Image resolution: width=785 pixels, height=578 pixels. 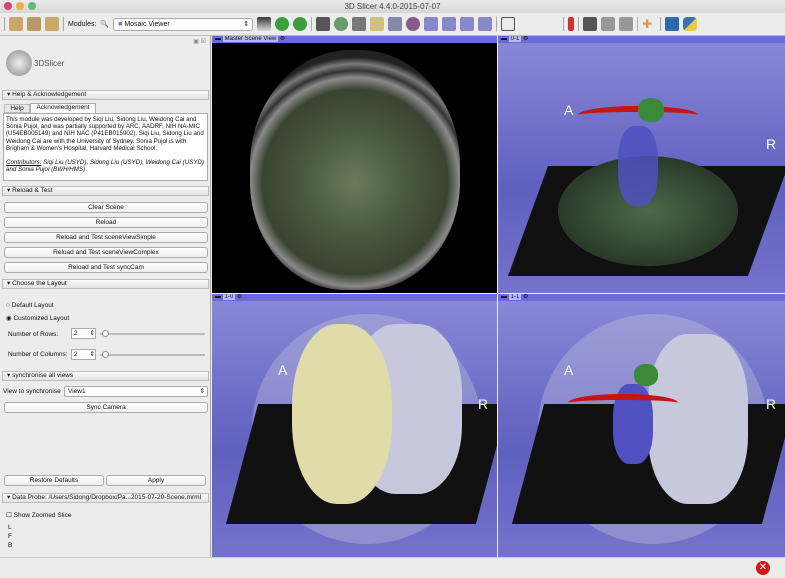 What do you see at coordinates (83, 333) in the screenshot?
I see `rows-spinbox: 2 ⇕` at bounding box center [83, 333].